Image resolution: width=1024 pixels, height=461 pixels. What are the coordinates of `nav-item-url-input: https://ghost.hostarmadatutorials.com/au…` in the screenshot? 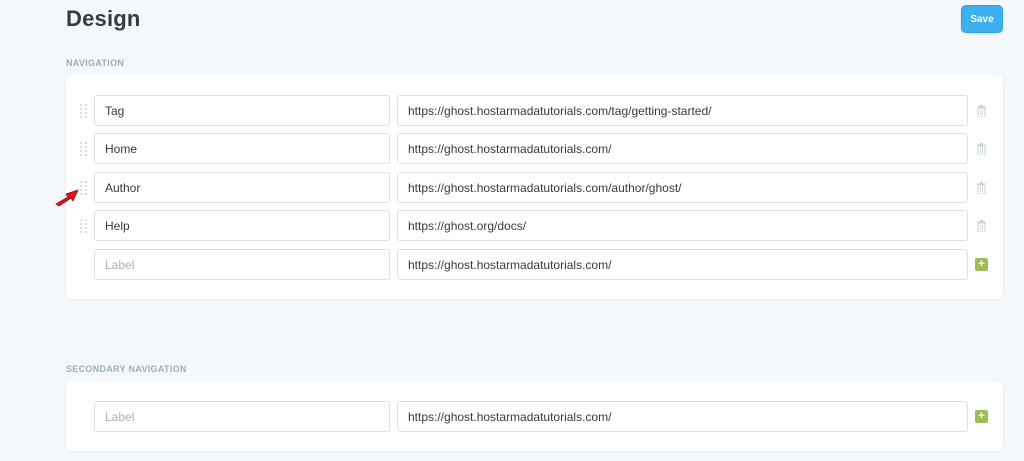 It's located at (682, 187).